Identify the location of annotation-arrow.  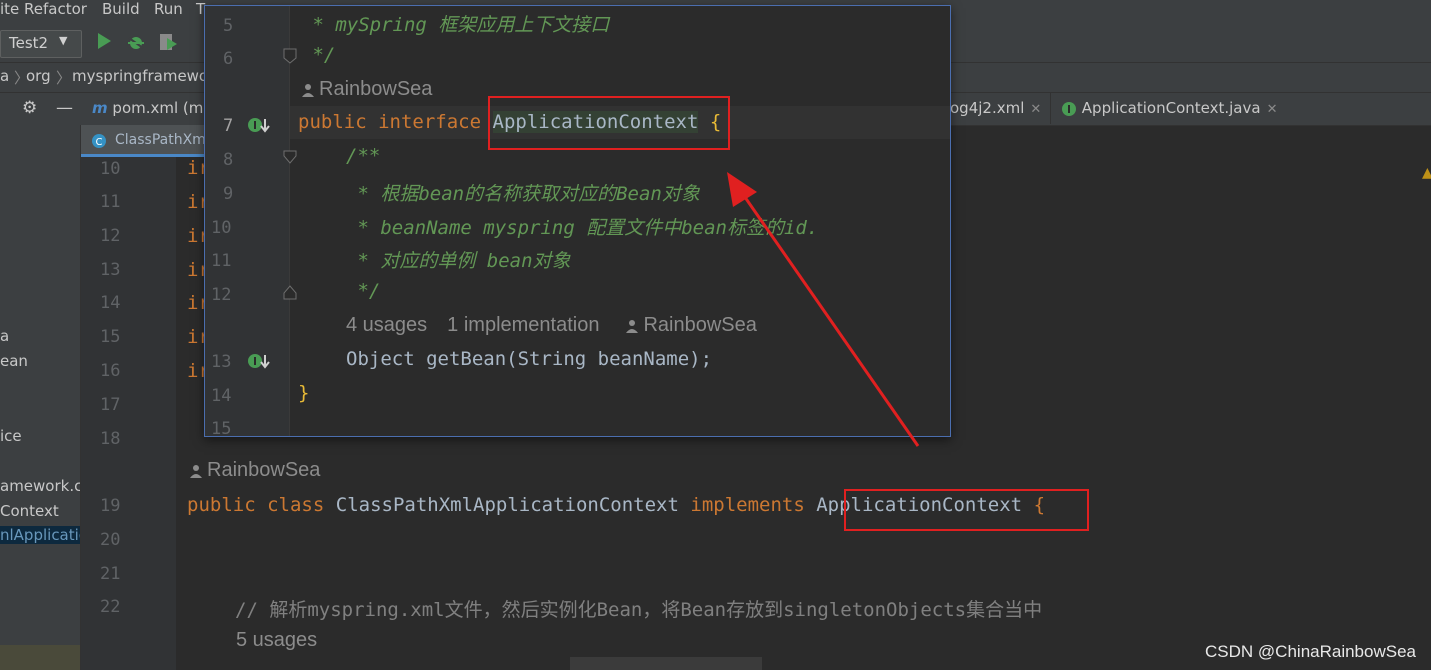
(823, 309).